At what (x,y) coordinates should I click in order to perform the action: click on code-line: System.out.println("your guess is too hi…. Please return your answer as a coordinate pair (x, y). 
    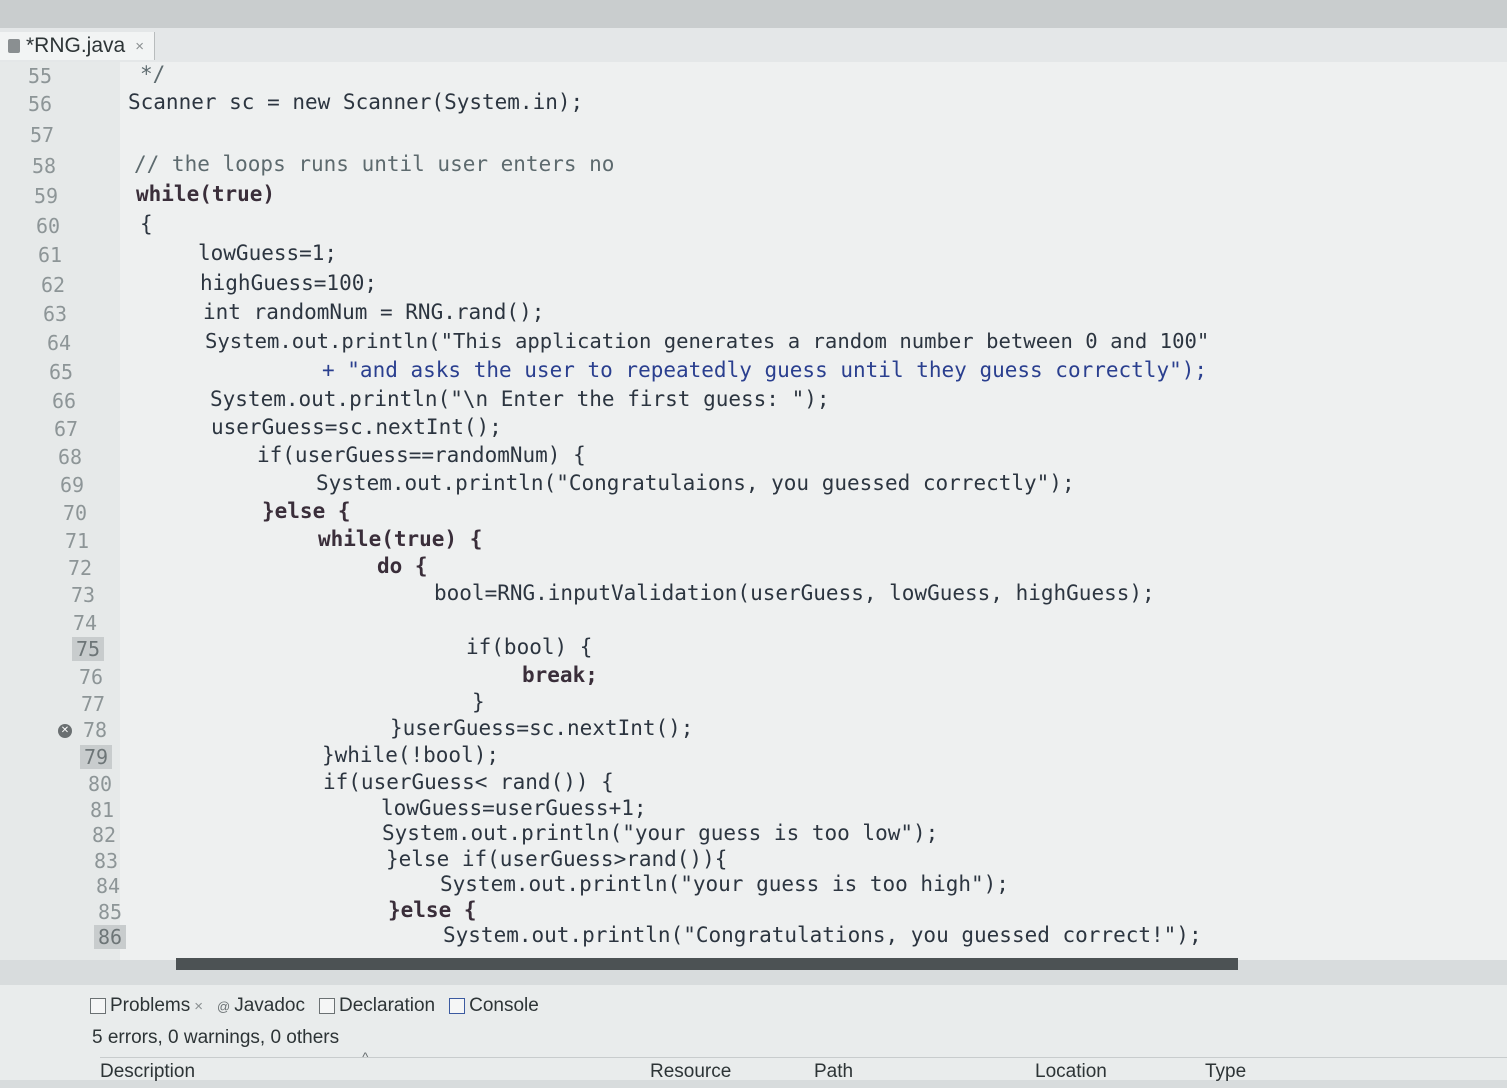
    Looking at the image, I should click on (724, 884).